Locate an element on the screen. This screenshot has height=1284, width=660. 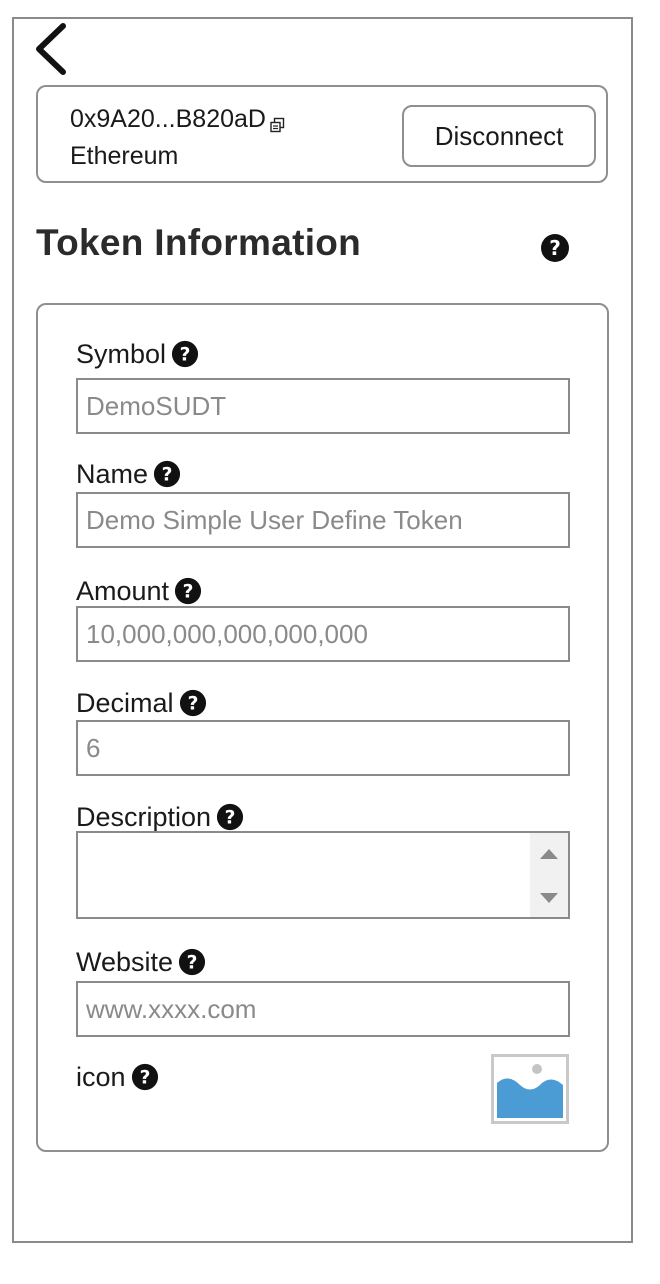
icon-upload-button is located at coordinates (530, 1089).